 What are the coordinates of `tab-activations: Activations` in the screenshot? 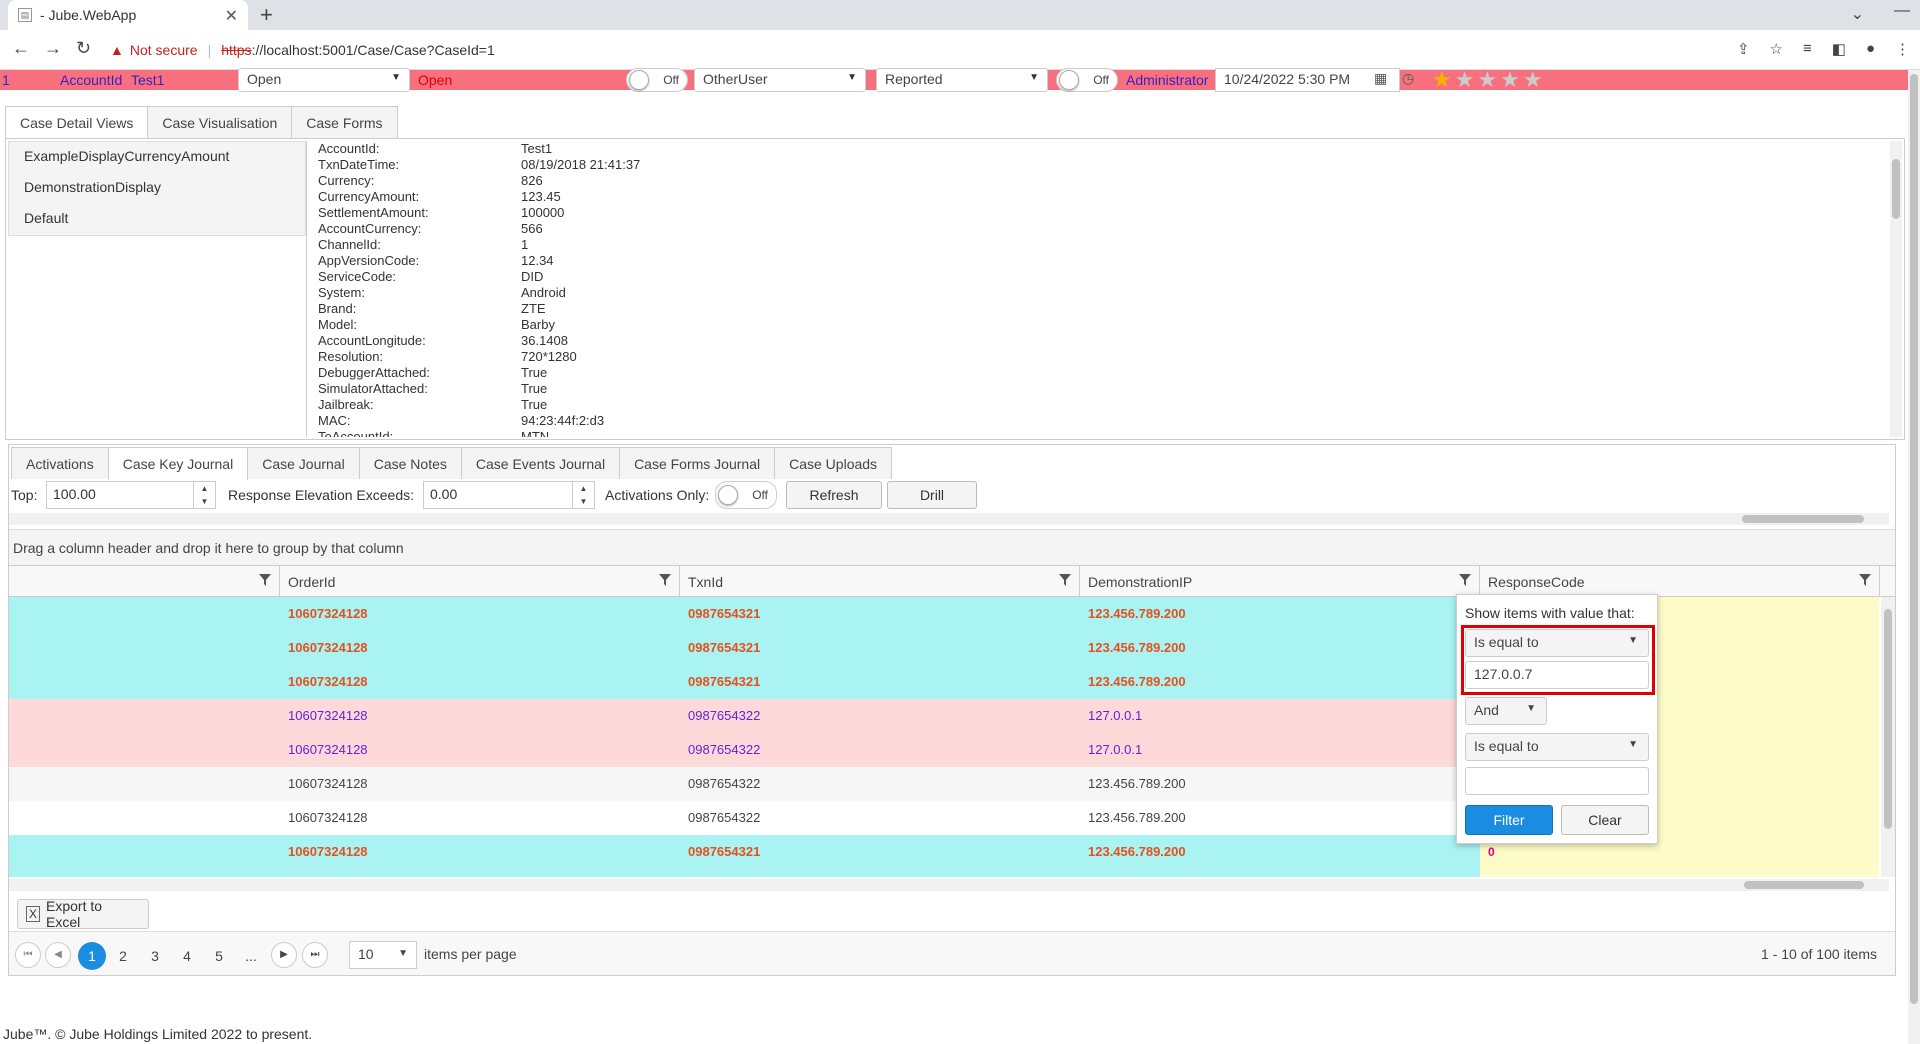 It's located at (60, 463).